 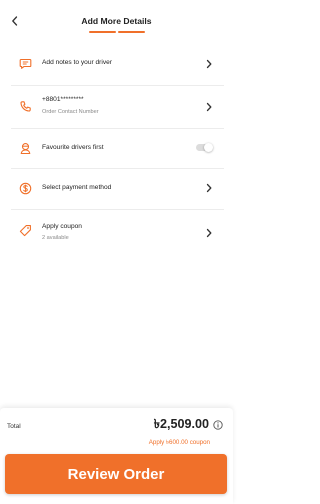 What do you see at coordinates (25, 230) in the screenshot?
I see `coupon-tag-icon` at bounding box center [25, 230].